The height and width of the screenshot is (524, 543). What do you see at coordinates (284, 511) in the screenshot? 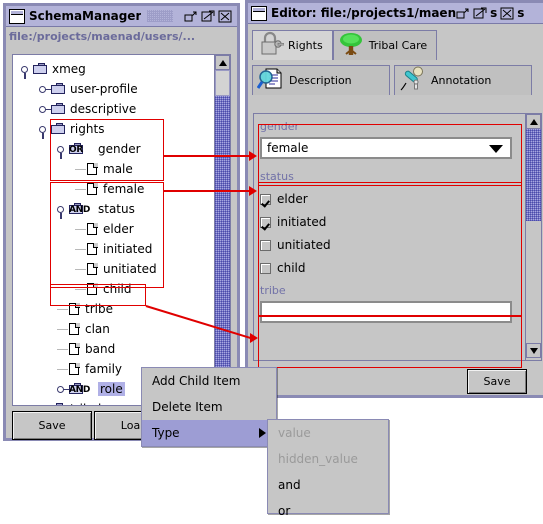
I see `submenu-item-label: or` at bounding box center [284, 511].